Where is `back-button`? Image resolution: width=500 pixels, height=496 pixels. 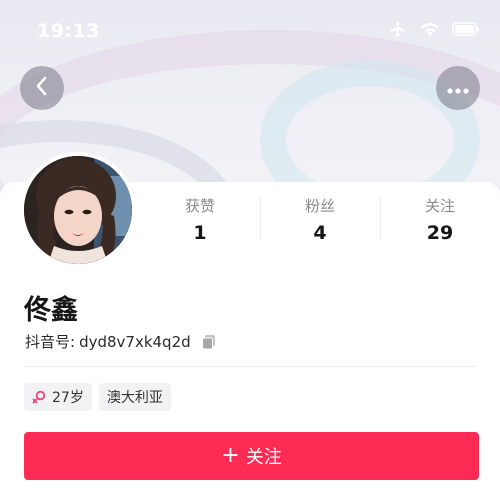 back-button is located at coordinates (42, 88).